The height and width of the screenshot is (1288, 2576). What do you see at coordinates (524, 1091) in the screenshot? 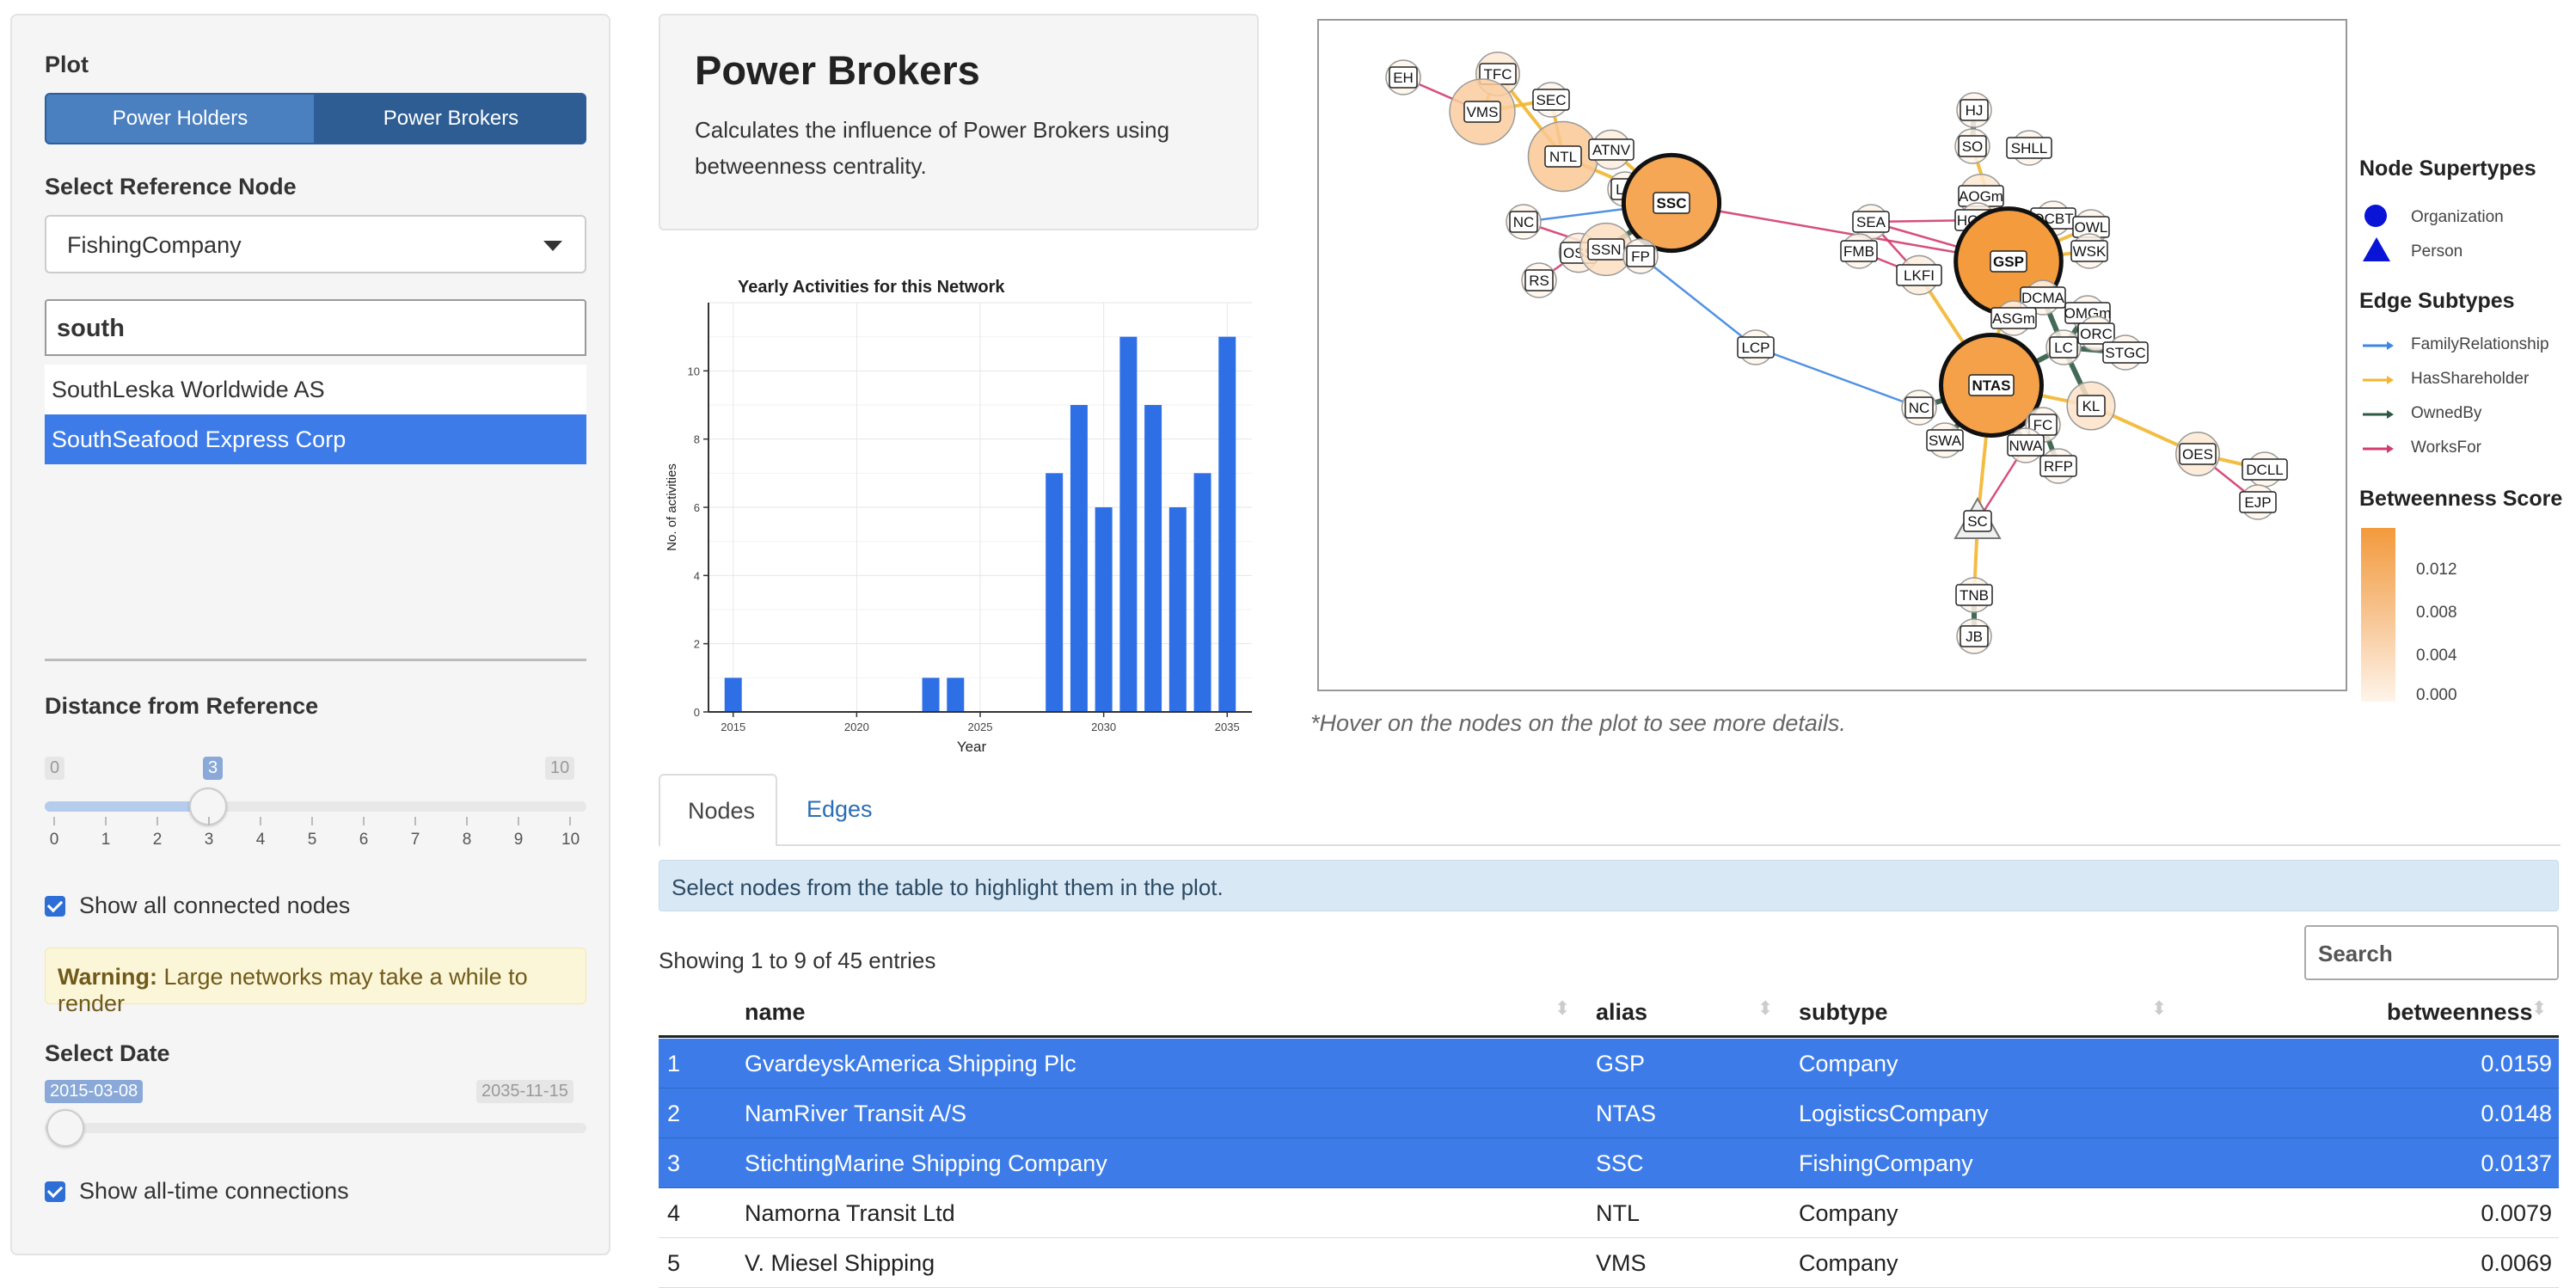
I see `date-max: 2035-11-15` at bounding box center [524, 1091].